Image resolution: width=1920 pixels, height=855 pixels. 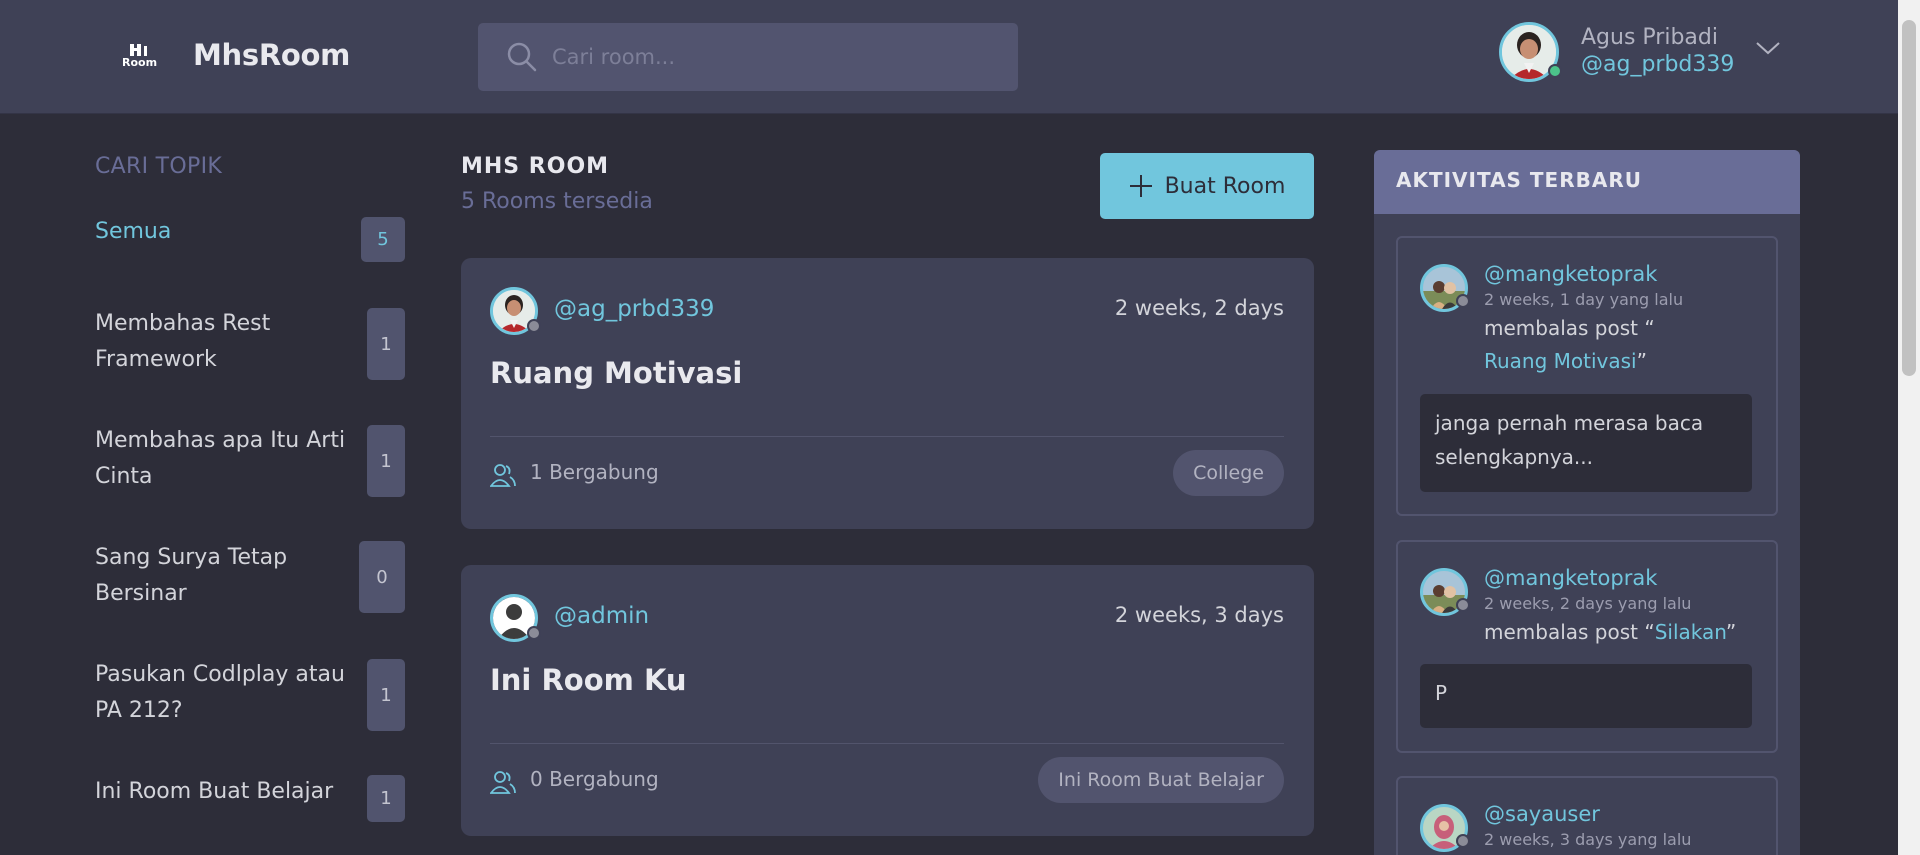 What do you see at coordinates (594, 472) in the screenshot?
I see `joined-count: 1 Bergabung` at bounding box center [594, 472].